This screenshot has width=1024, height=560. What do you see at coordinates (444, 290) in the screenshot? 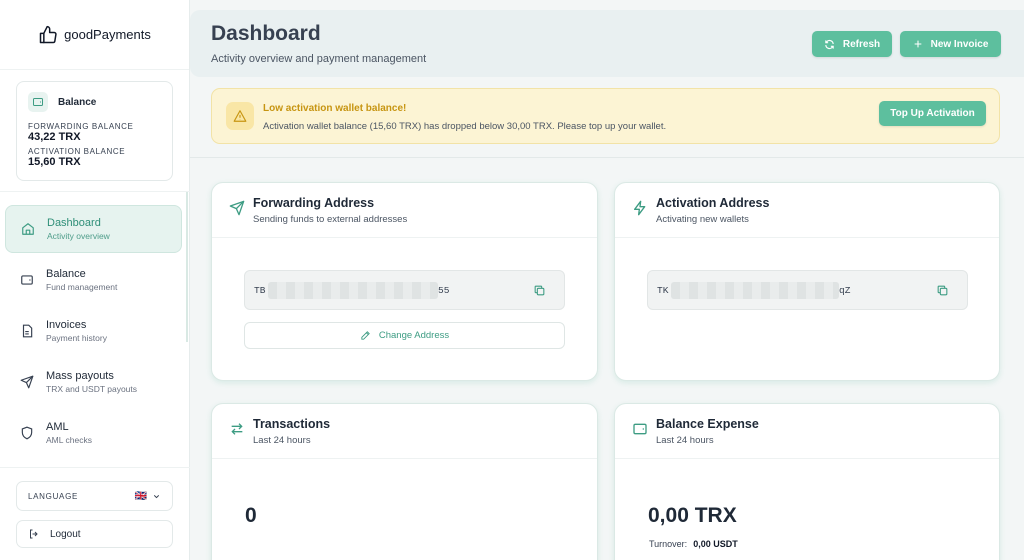
I see `address-suffix: 55` at bounding box center [444, 290].